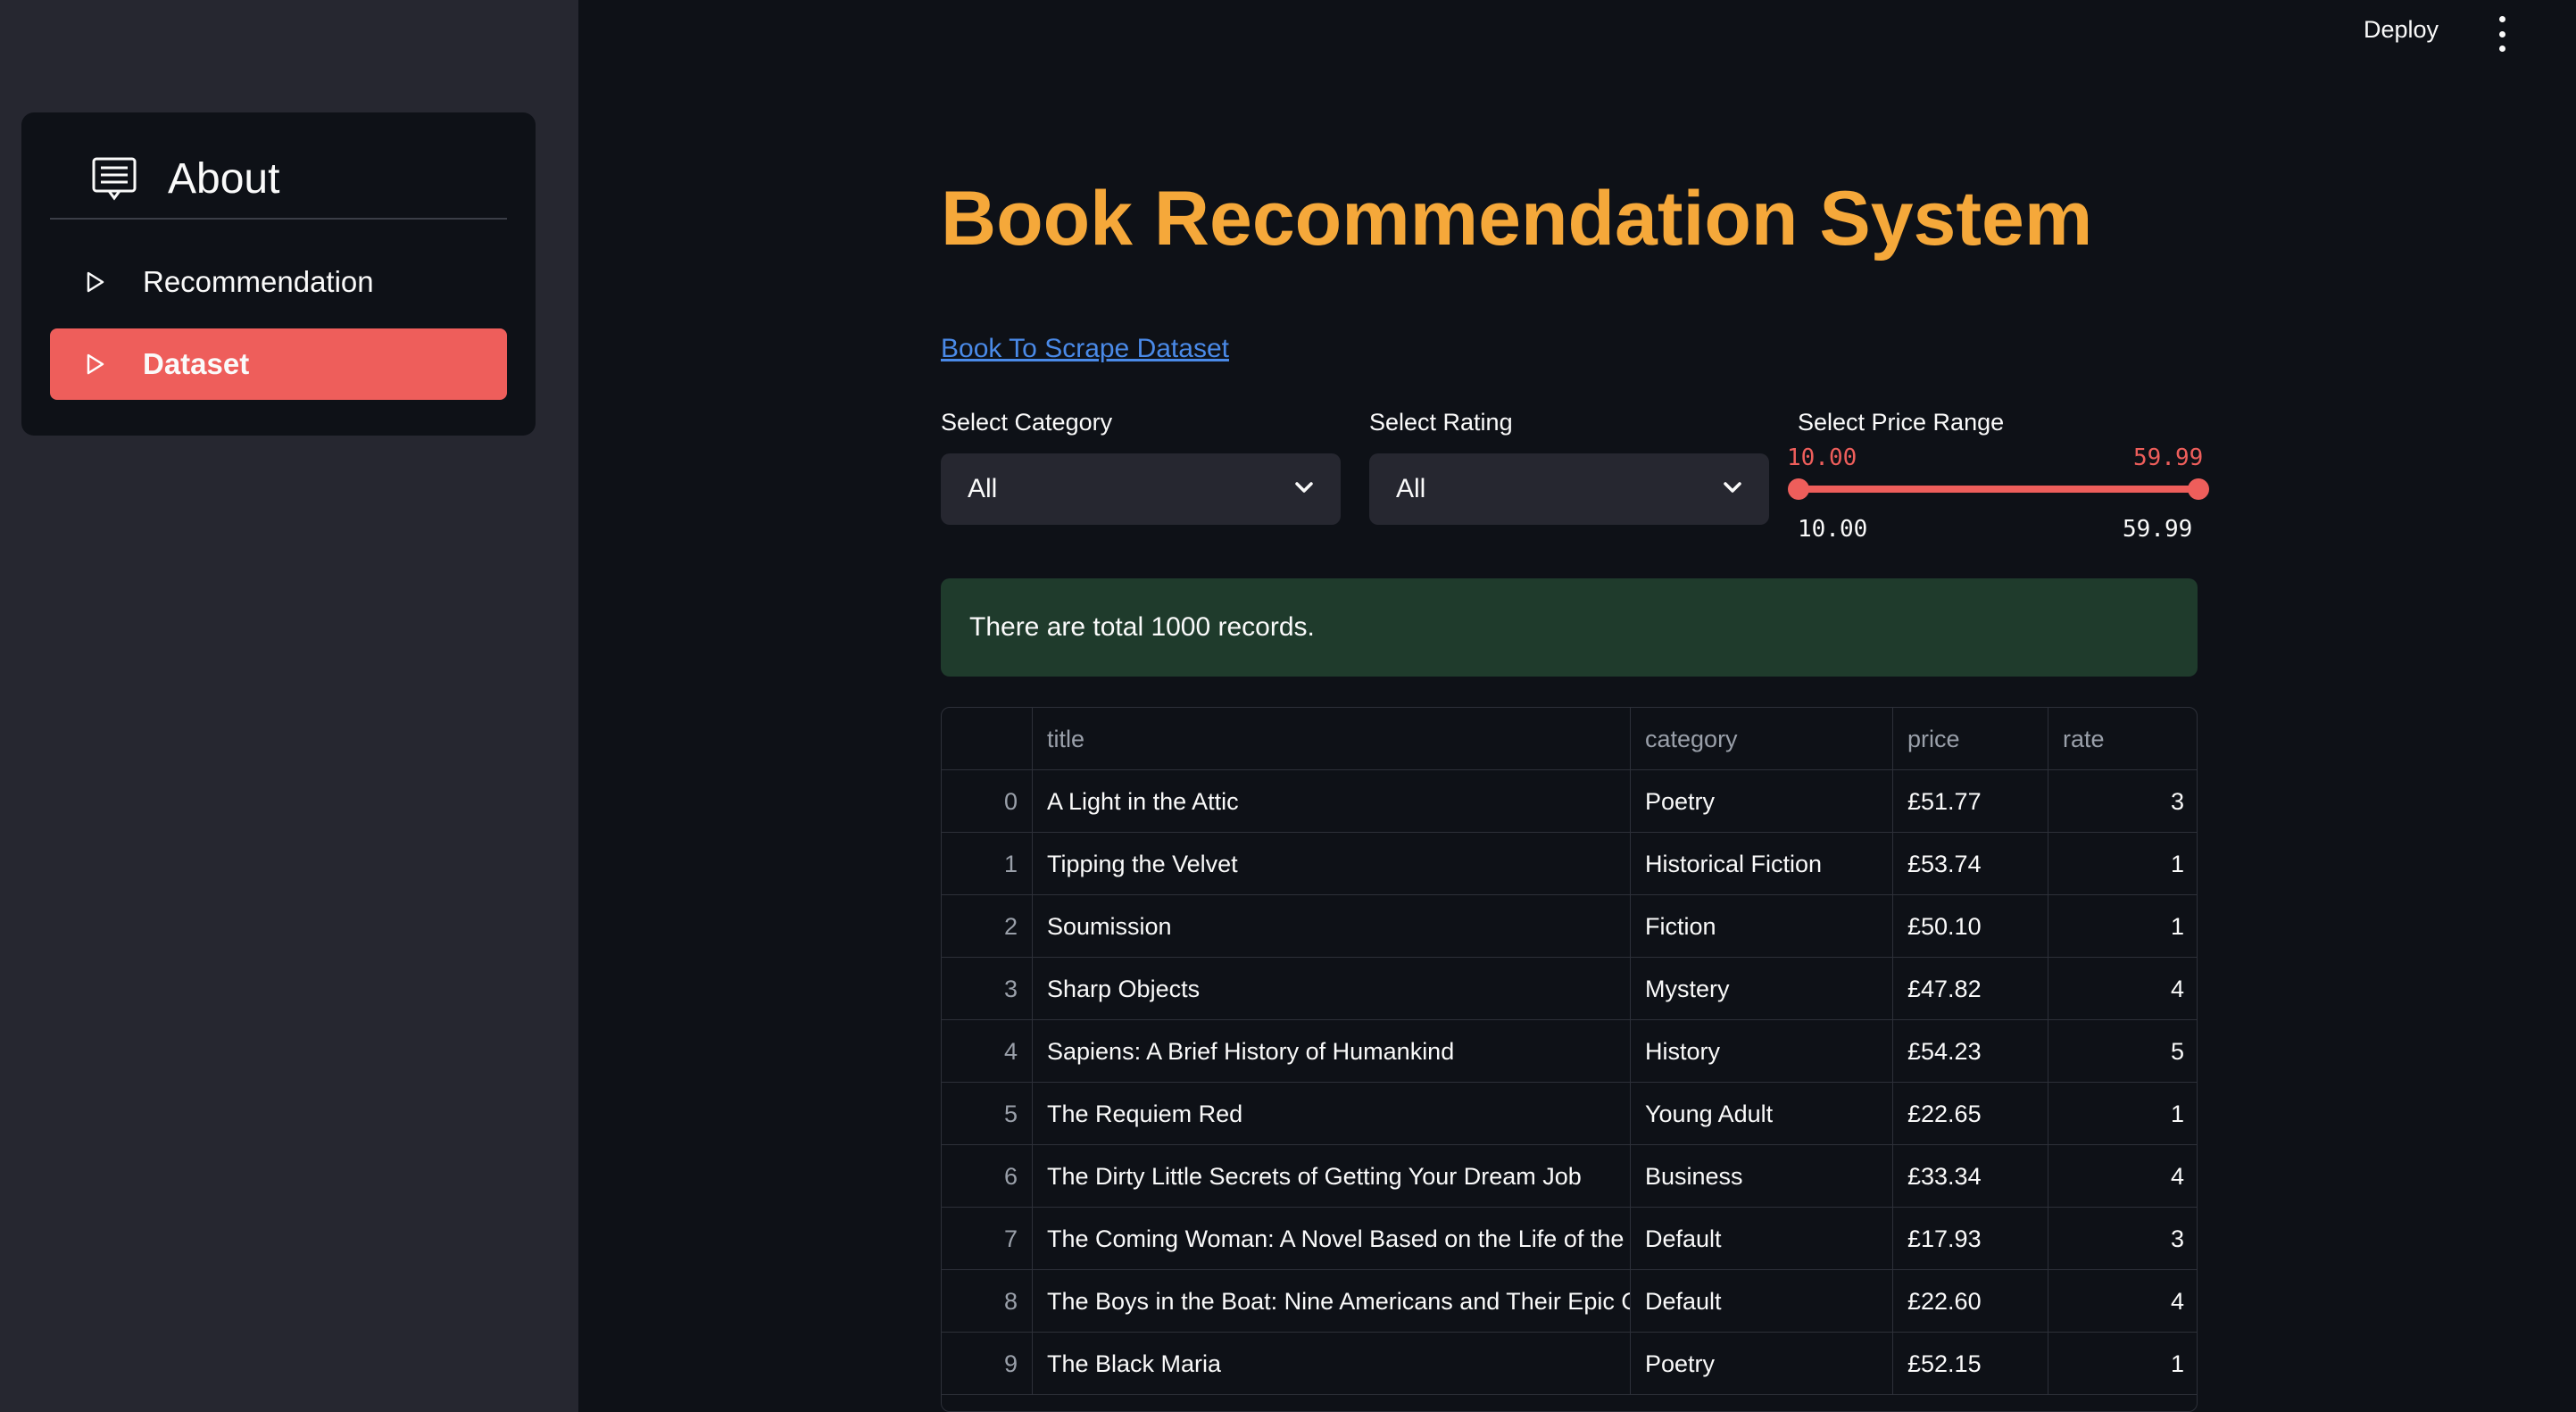 This screenshot has width=2576, height=1412. Describe the element at coordinates (988, 1176) in the screenshot. I see `row-index: 6` at that location.